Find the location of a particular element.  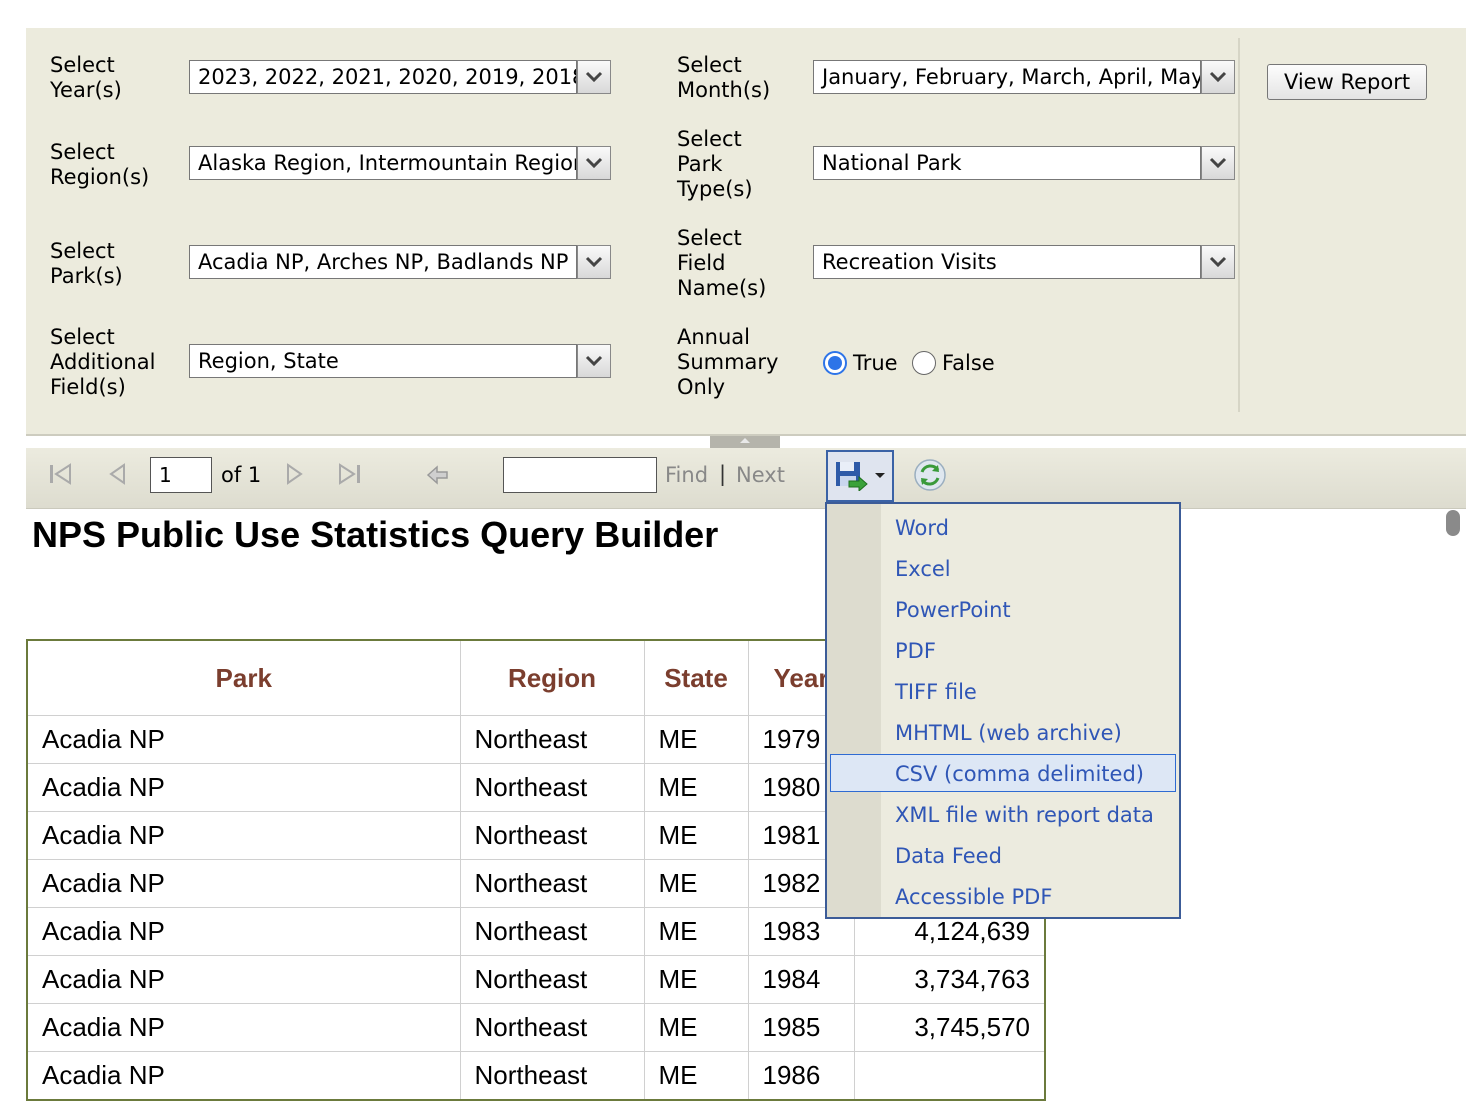

menu-item-mhtml: MHTML (web archive) is located at coordinates (1008, 733).